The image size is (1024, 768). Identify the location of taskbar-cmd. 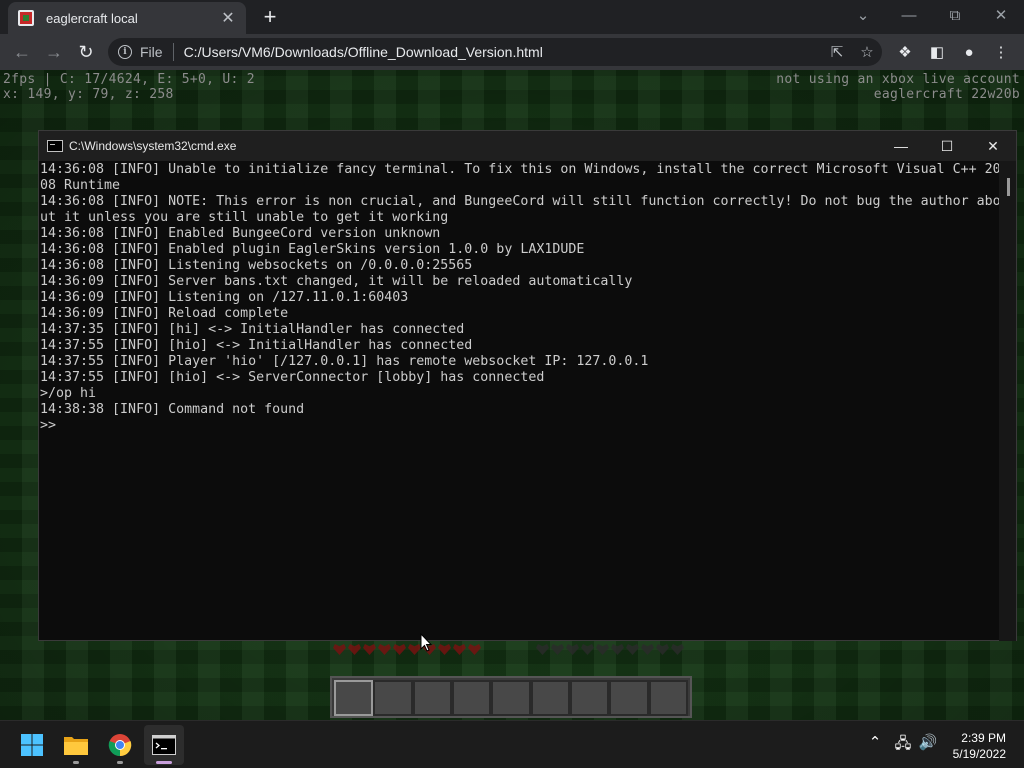
(164, 745).